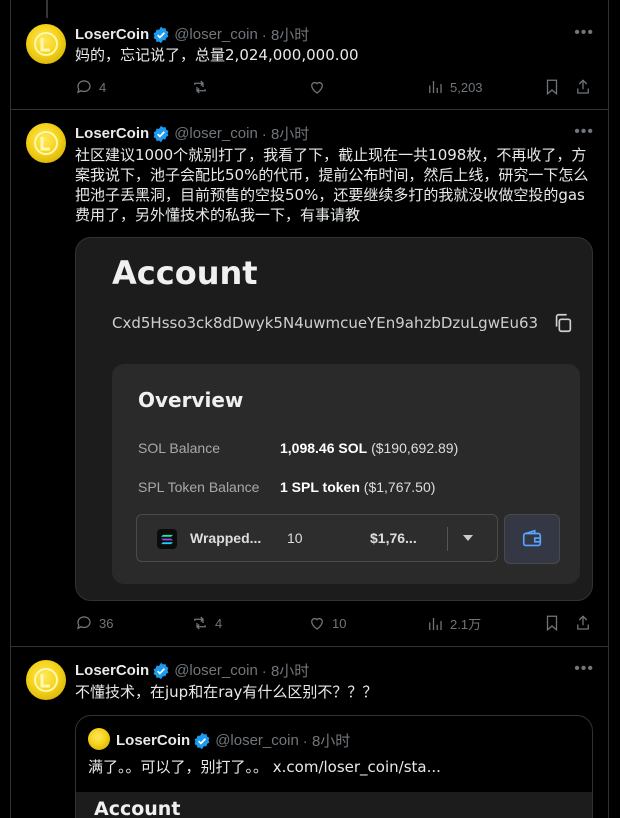  I want to click on spl-balance-value: 1 SPL token ($1,767.50), so click(358, 487).